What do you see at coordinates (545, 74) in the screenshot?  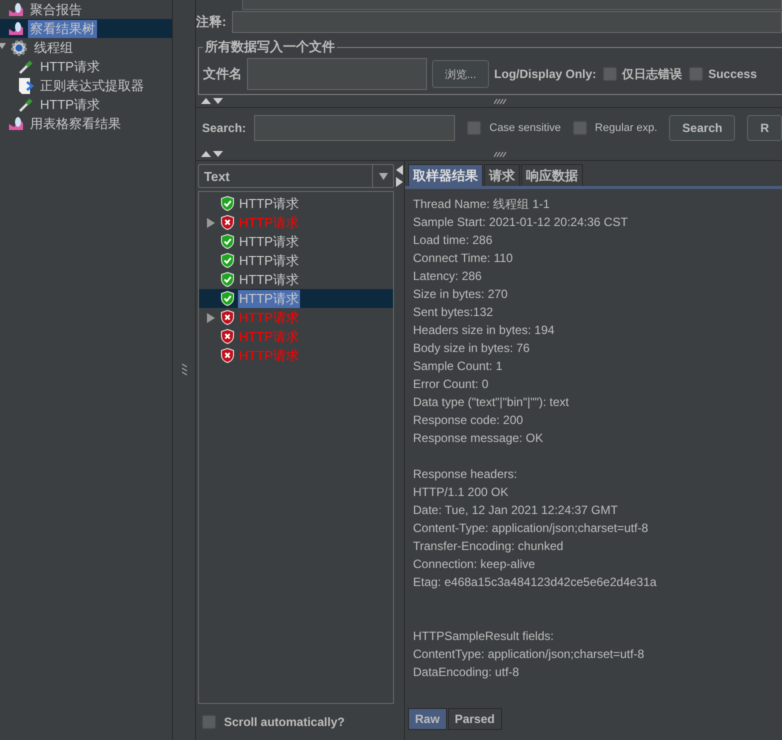 I see `log-display-label: Log/Display Only:` at bounding box center [545, 74].